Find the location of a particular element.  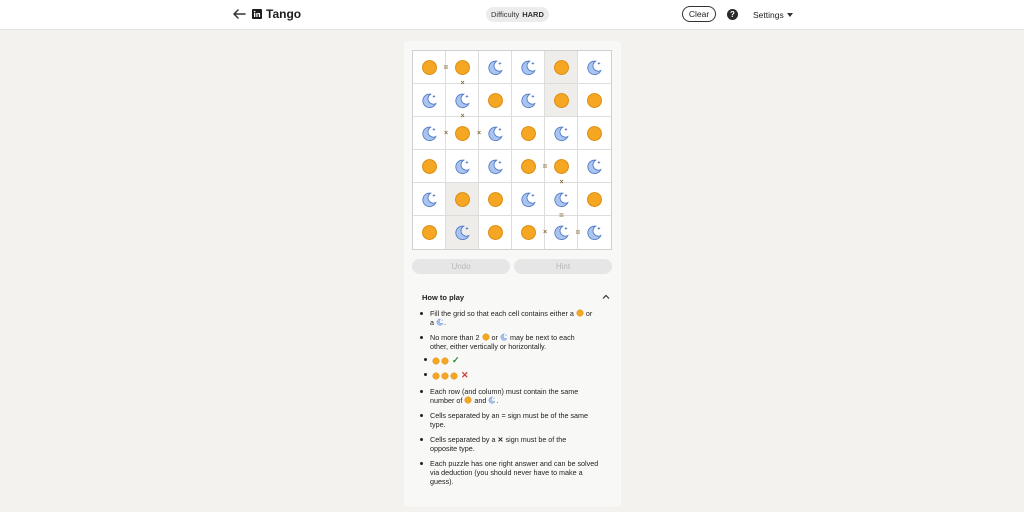

rule-text: or is located at coordinates (589, 313).